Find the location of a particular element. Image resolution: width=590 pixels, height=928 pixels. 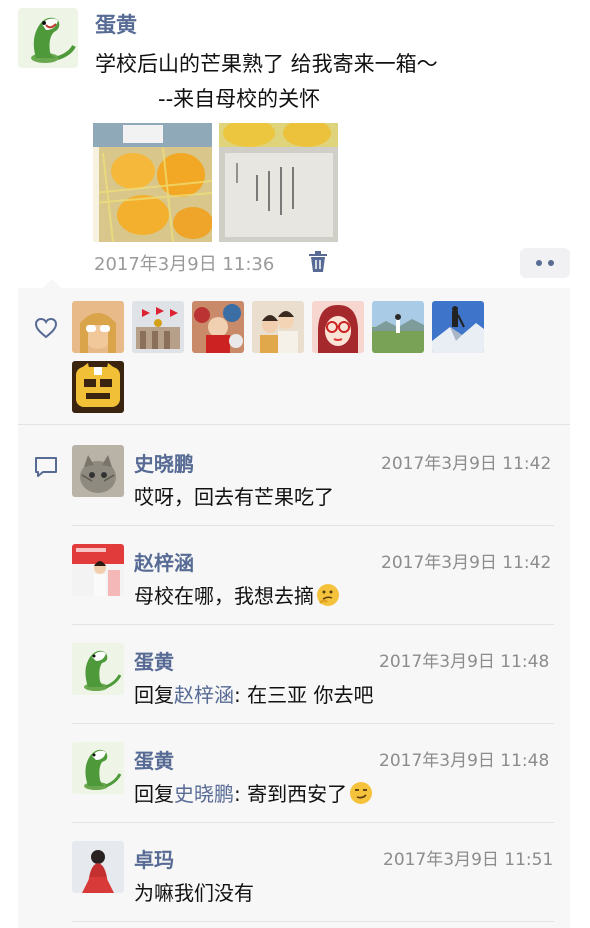

post-text-line1: 学校后山的芒果熟了 给我寄来一箱～ is located at coordinates (266, 64).